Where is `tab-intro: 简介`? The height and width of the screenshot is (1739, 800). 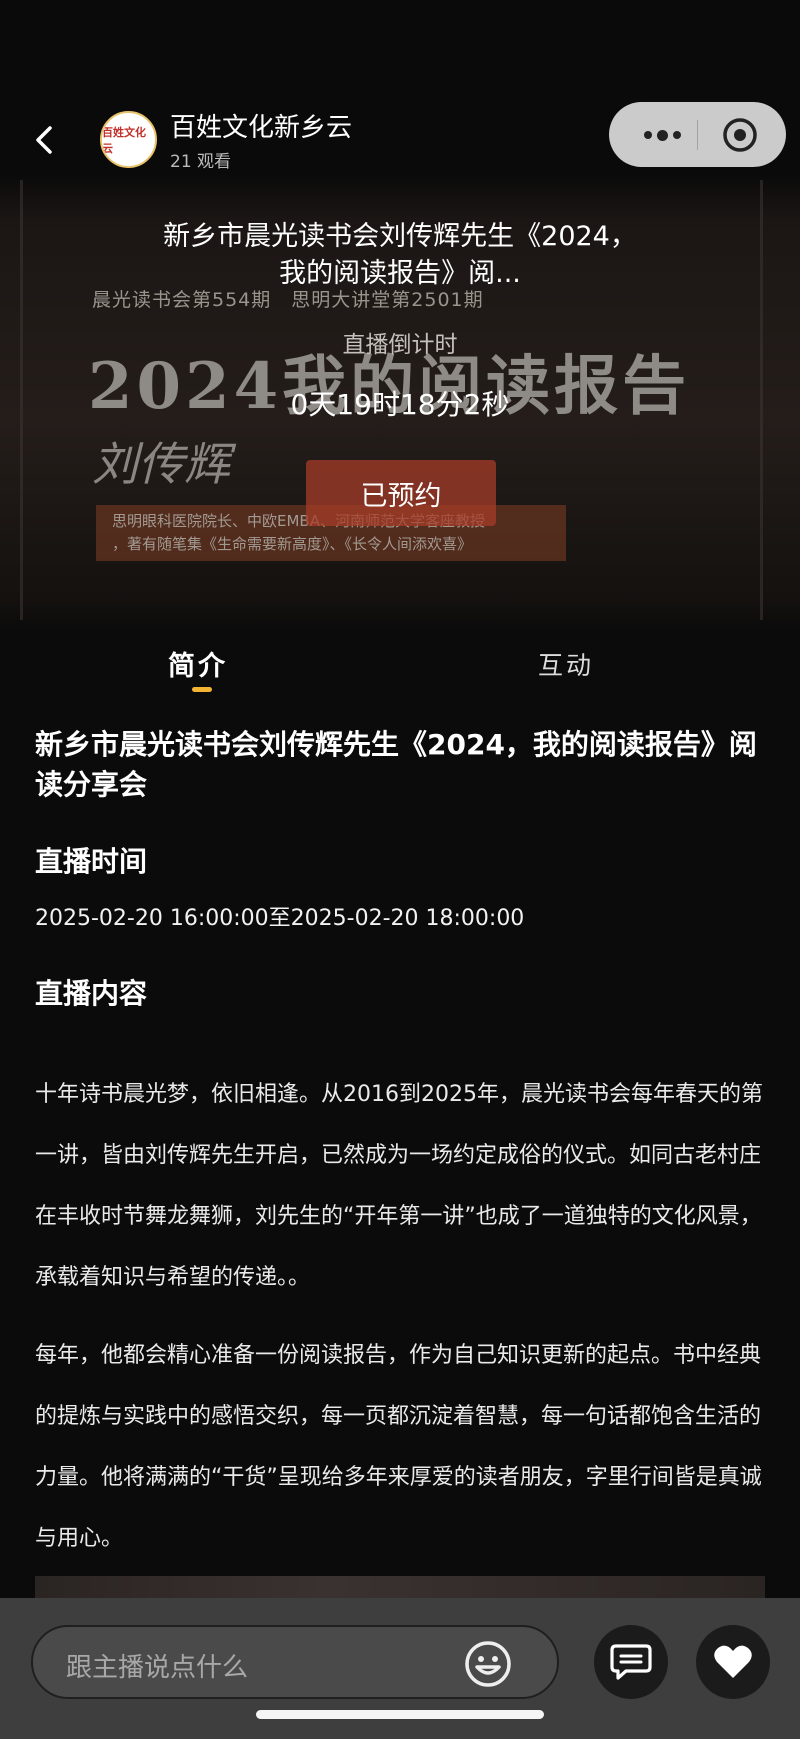 tab-intro: 简介 is located at coordinates (198, 663).